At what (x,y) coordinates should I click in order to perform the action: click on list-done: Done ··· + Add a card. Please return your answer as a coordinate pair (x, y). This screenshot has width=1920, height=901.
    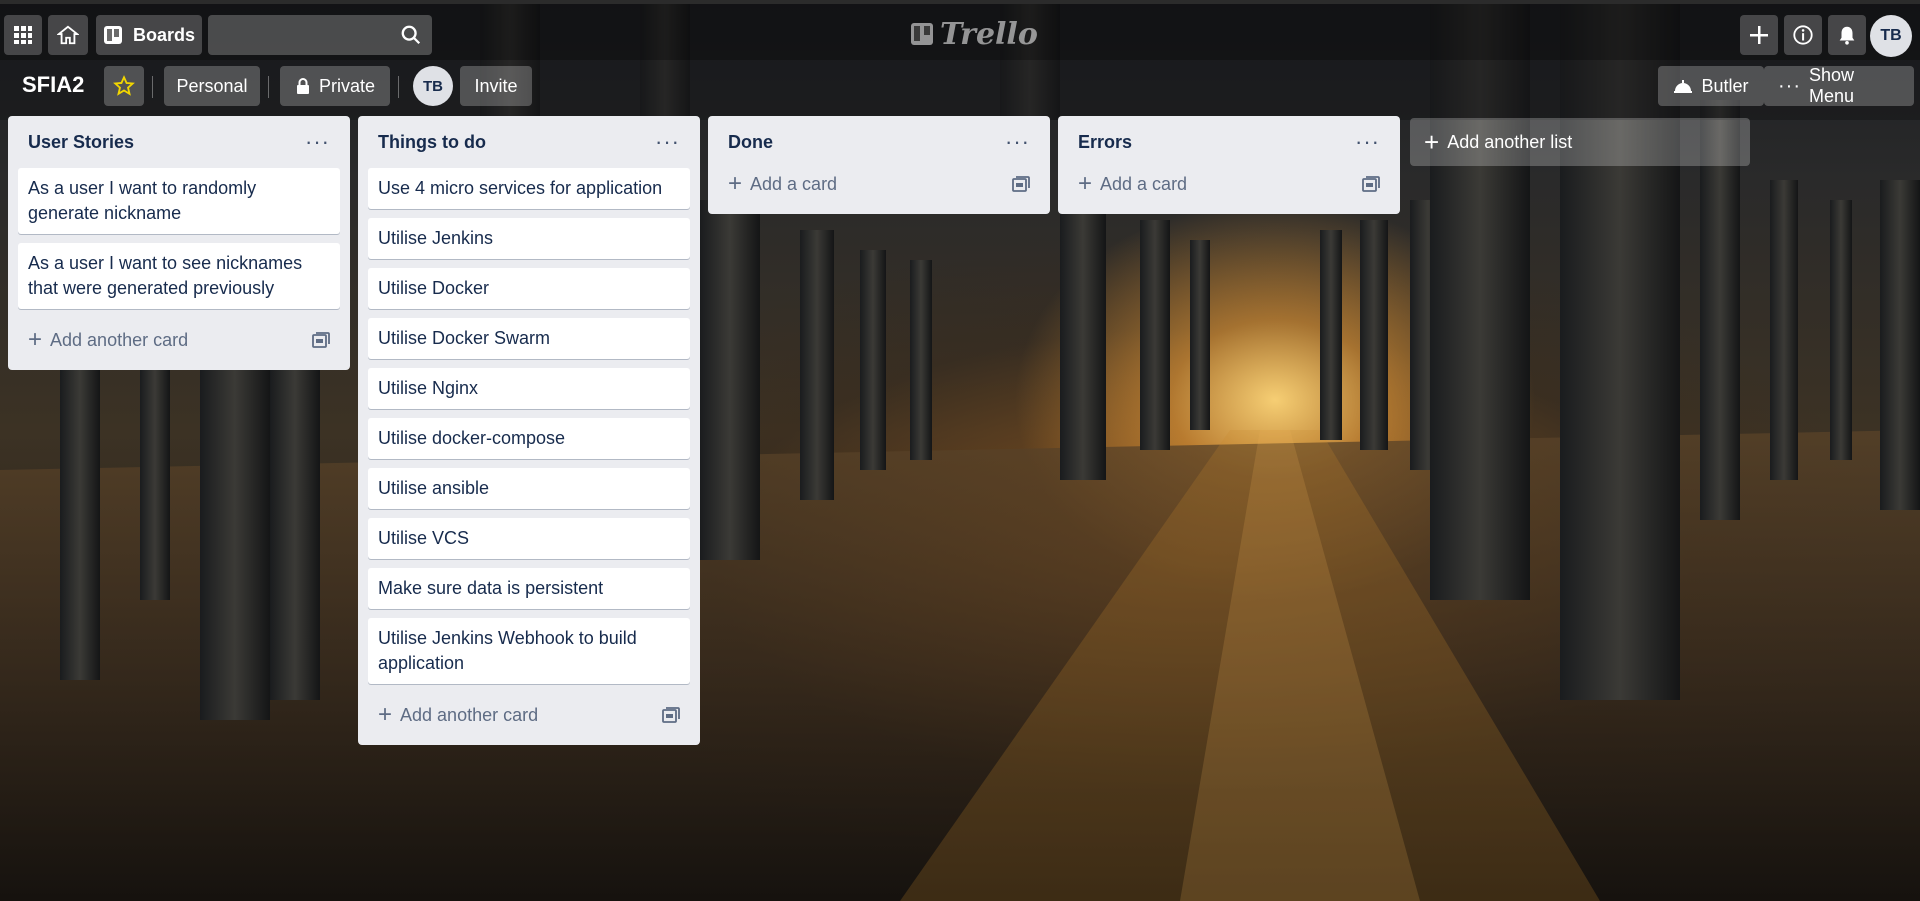
    Looking at the image, I should click on (879, 165).